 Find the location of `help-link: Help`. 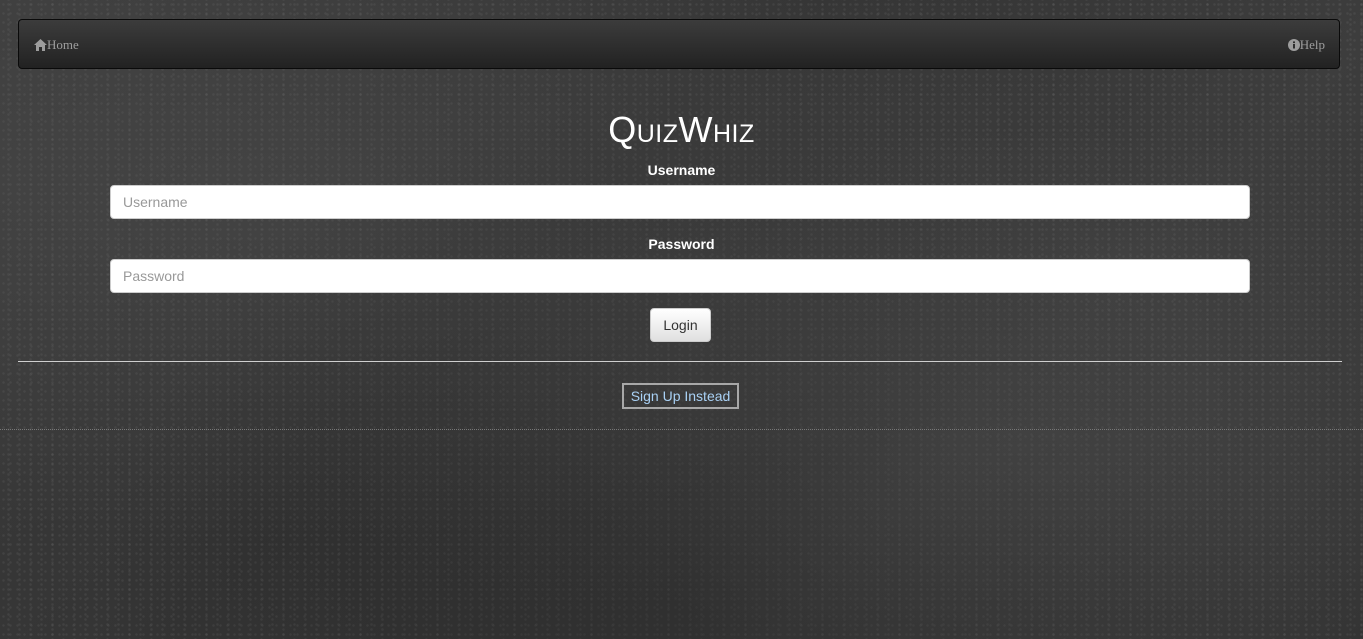

help-link: Help is located at coordinates (1306, 45).